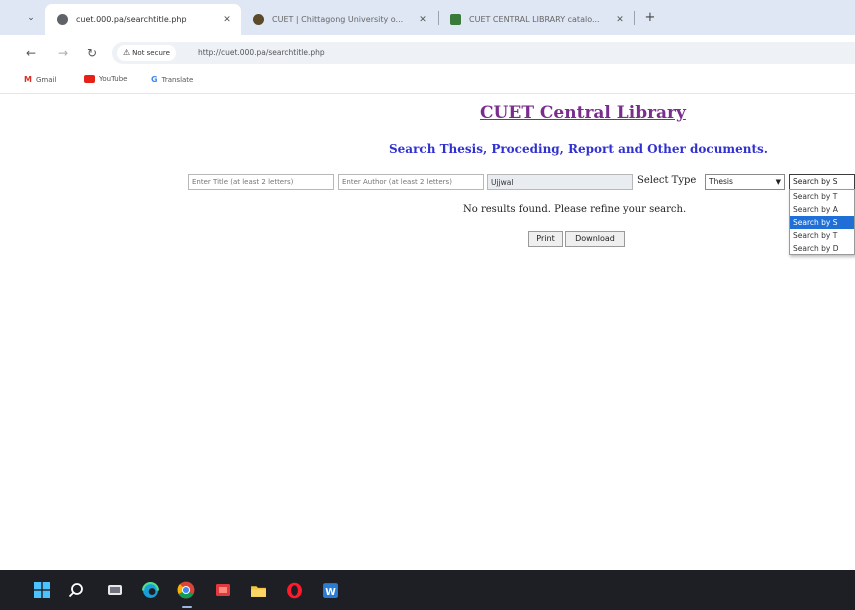 The height and width of the screenshot is (610, 855). Describe the element at coordinates (31, 53) in the screenshot. I see `back-arrow-icon: ←` at that location.